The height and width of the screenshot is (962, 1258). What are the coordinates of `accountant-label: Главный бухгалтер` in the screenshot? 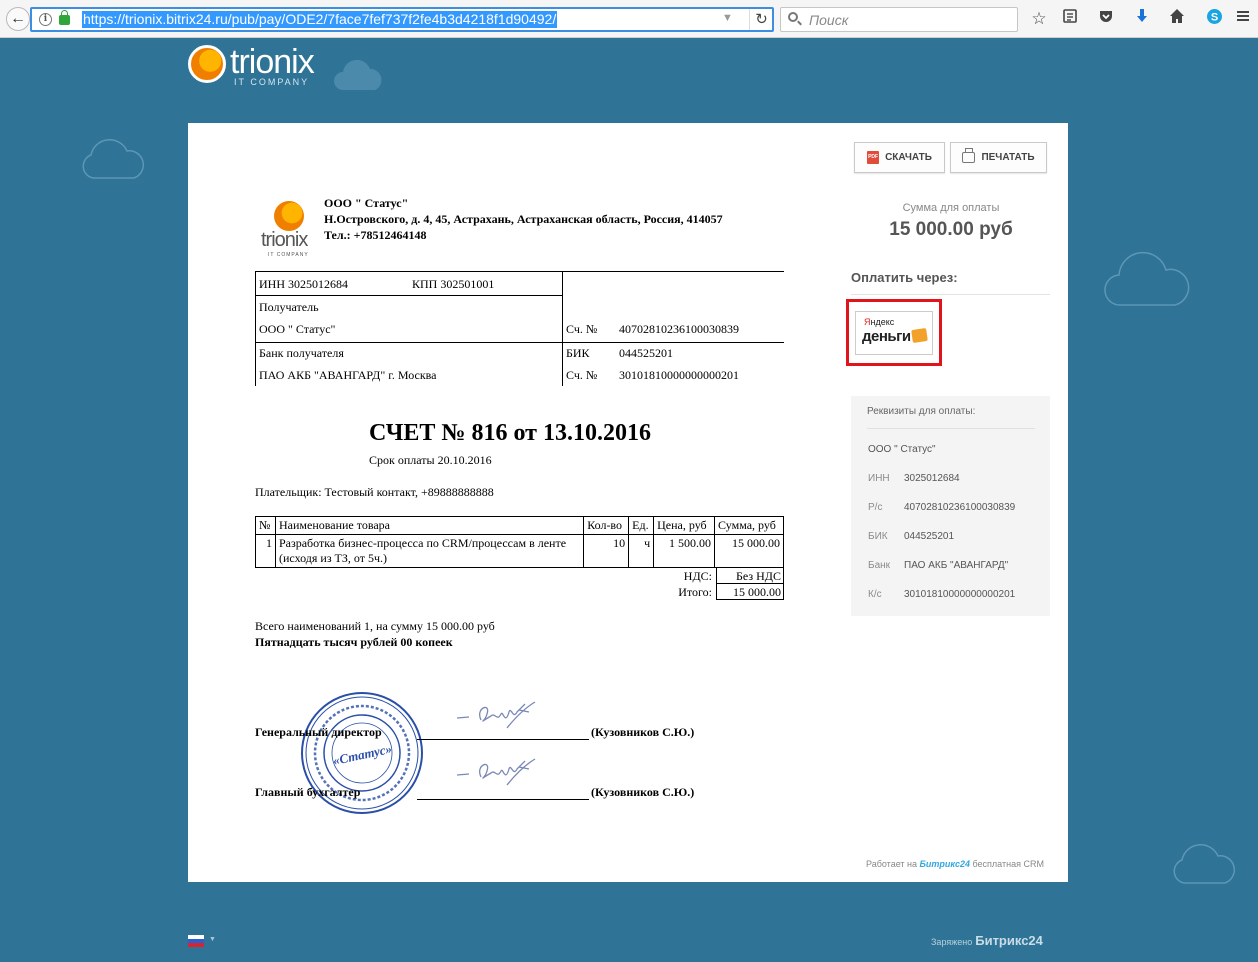 It's located at (308, 792).